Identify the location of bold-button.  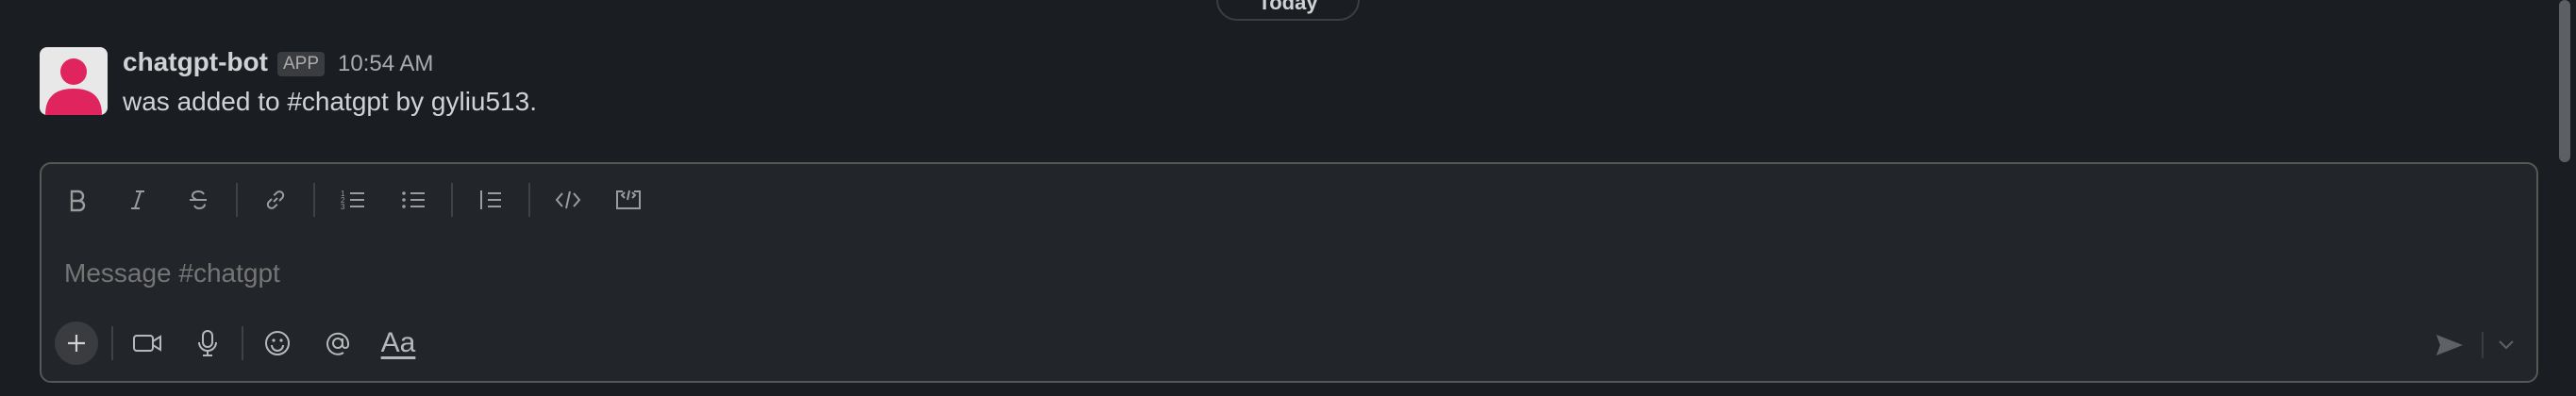
(77, 199).